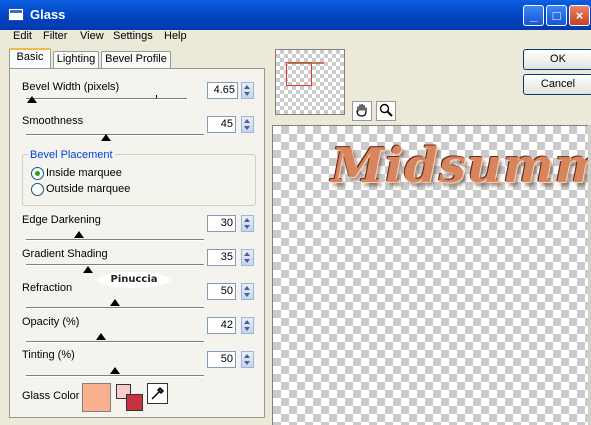  I want to click on gradient-shading-slider-thumb, so click(88, 269).